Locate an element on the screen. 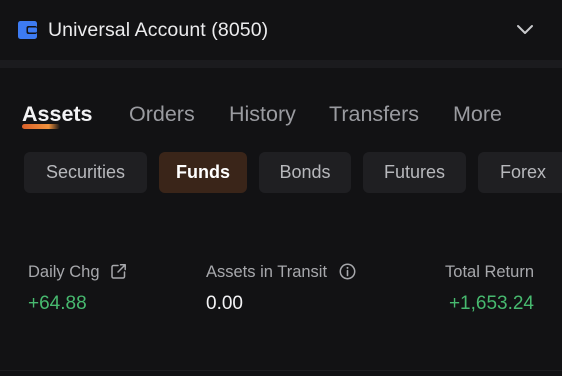 The height and width of the screenshot is (376, 562). assets-in-transit-label: Assets in Transit is located at coordinates (267, 272).